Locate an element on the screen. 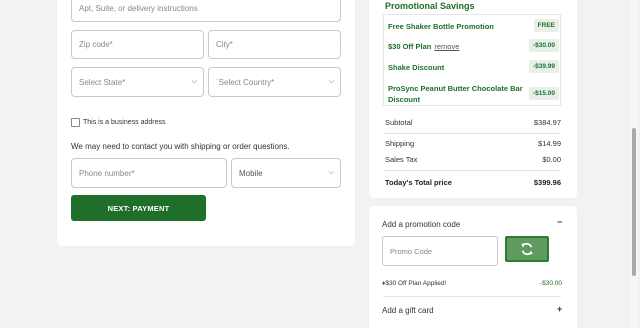 Image resolution: width=640 pixels, height=328 pixels. promo-item: $30 Off Plan remove is located at coordinates (423, 46).